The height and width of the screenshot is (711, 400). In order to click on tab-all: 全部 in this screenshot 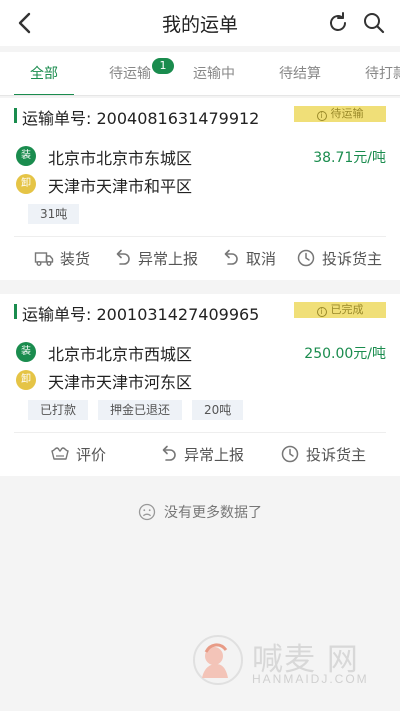, I will do `click(44, 73)`.